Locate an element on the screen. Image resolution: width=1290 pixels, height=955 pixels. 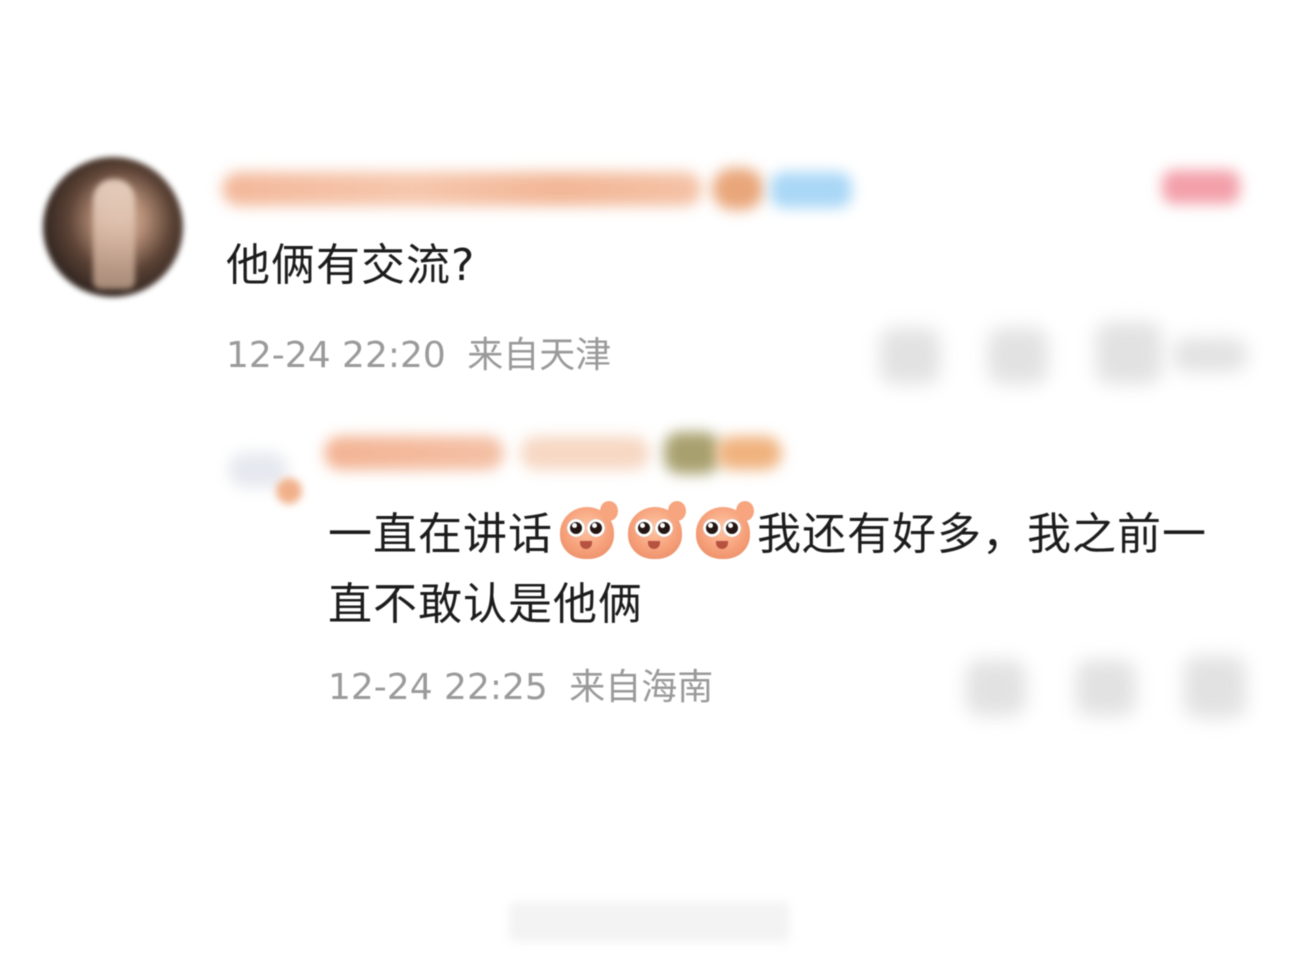
avatar is located at coordinates (113, 227).